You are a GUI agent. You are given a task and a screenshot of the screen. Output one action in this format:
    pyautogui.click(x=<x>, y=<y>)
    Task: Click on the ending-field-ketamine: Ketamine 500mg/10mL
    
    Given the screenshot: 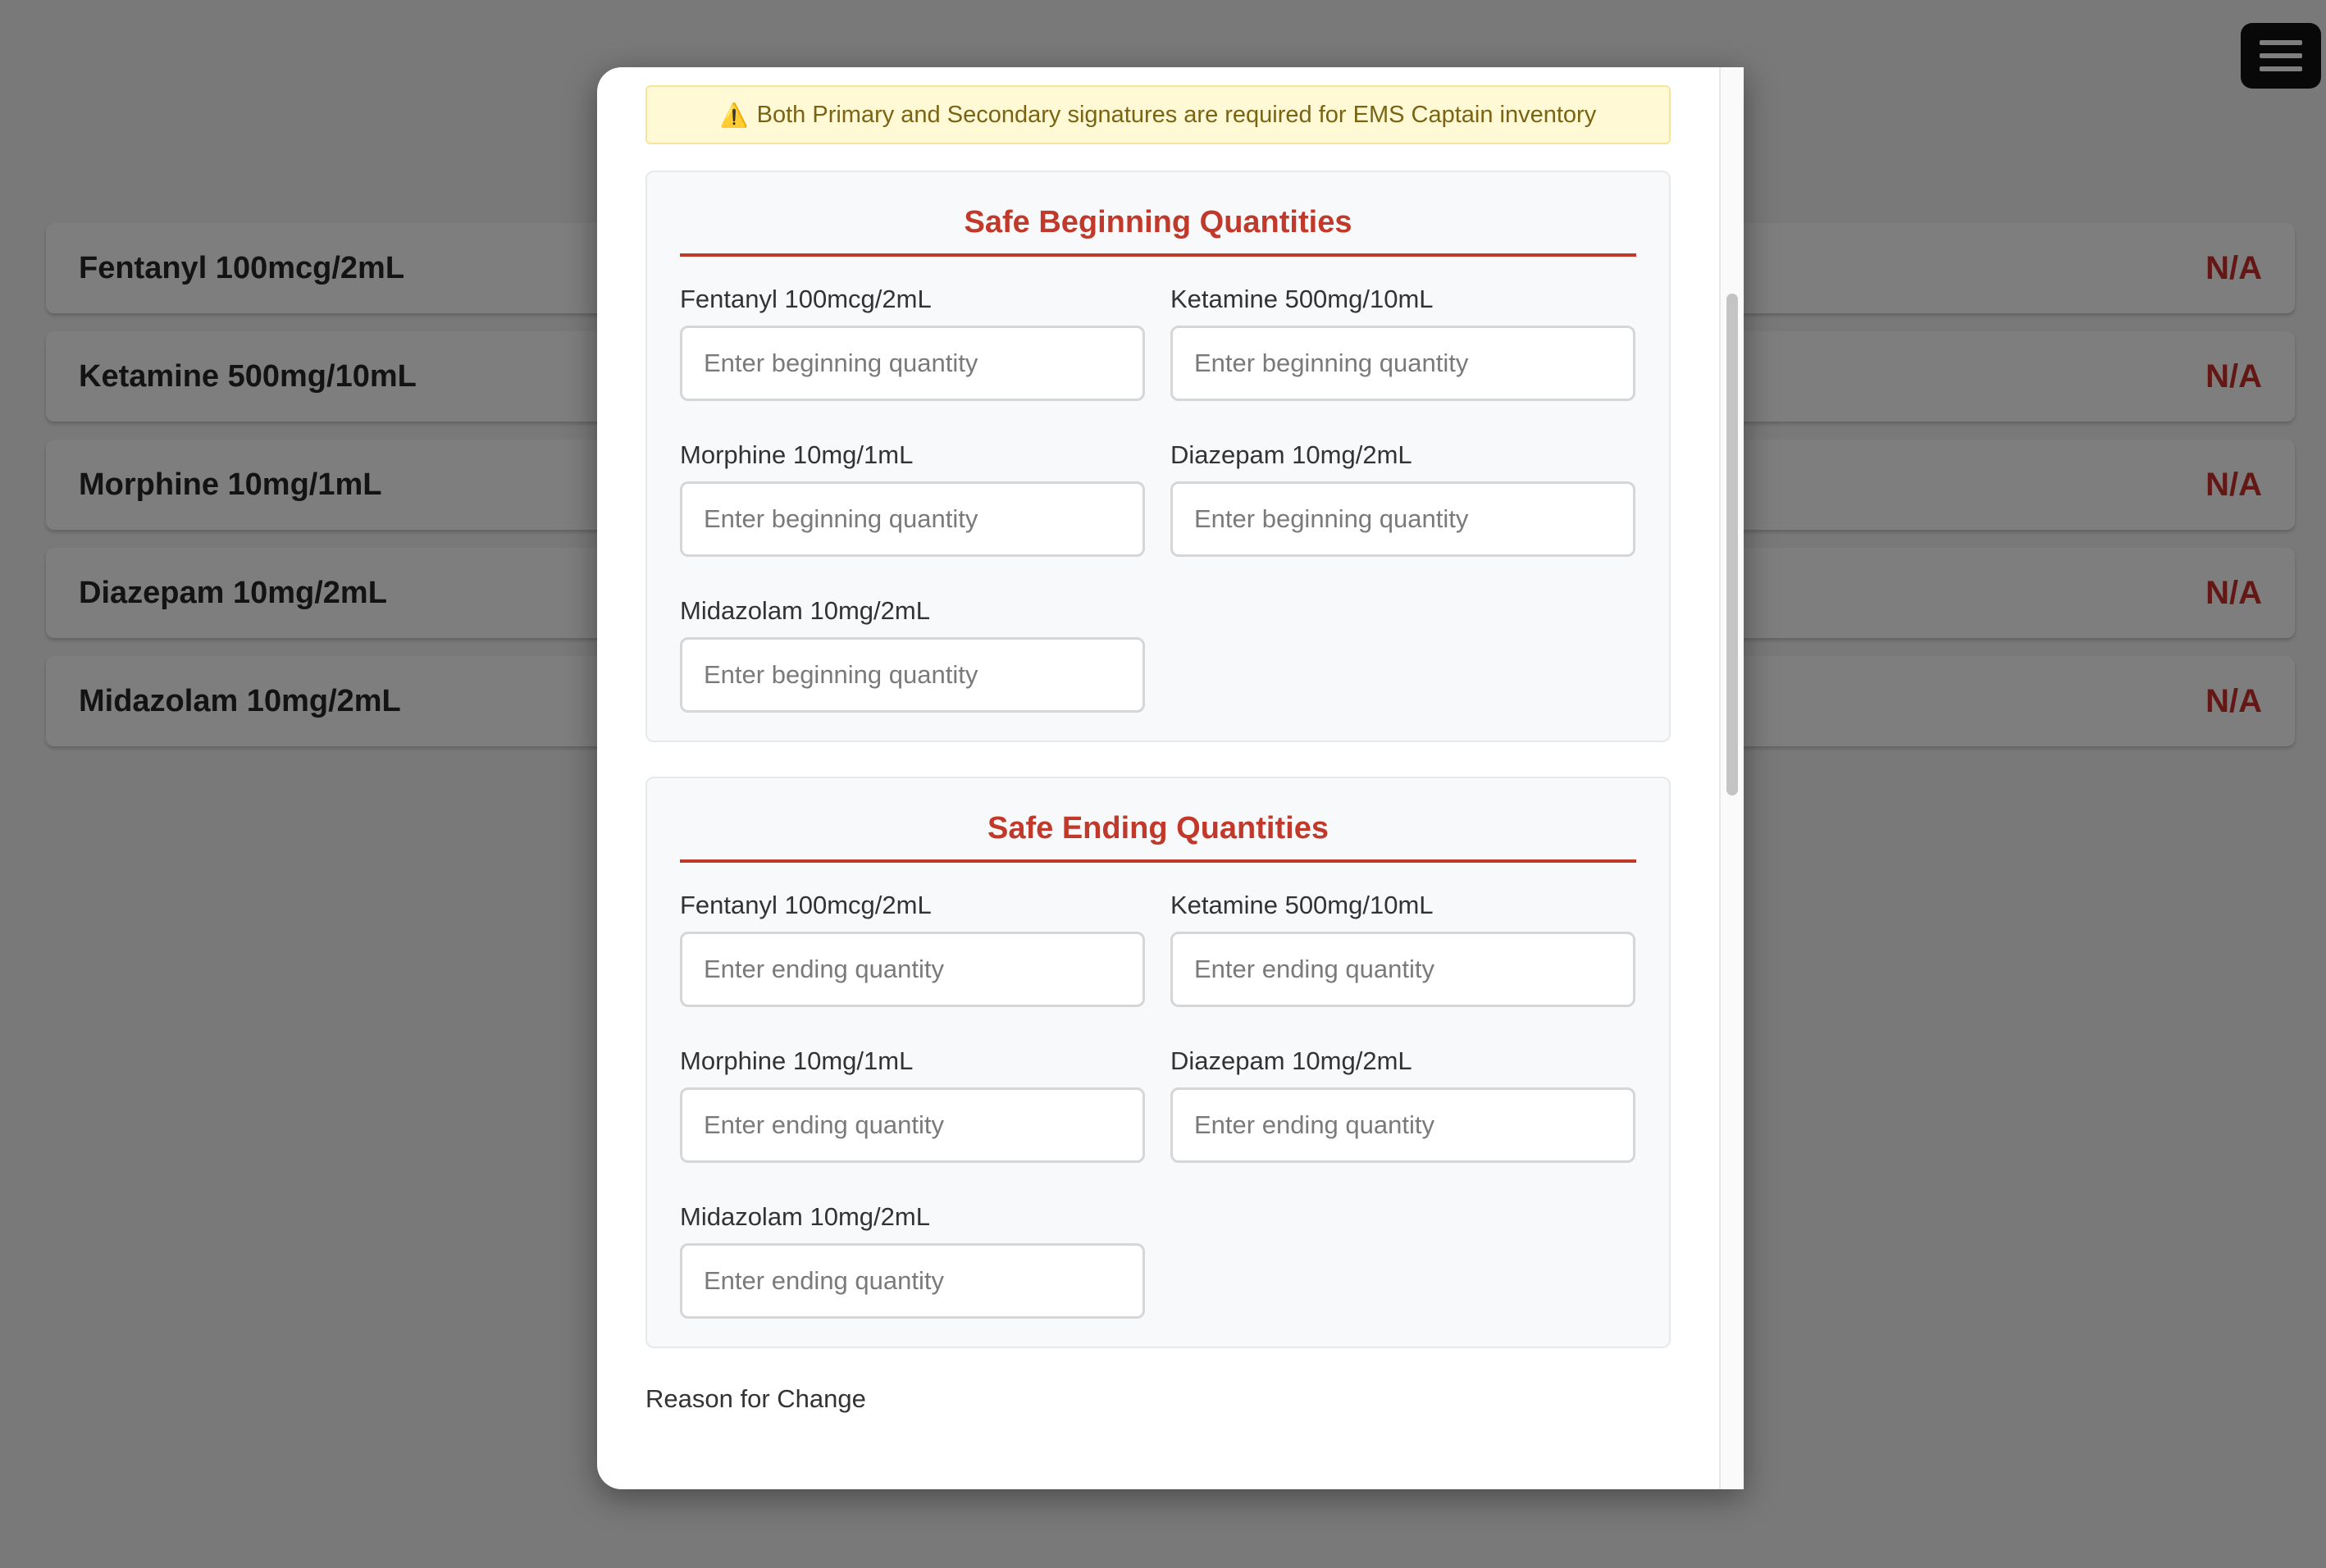 What is the action you would take?
    pyautogui.click(x=1402, y=949)
    